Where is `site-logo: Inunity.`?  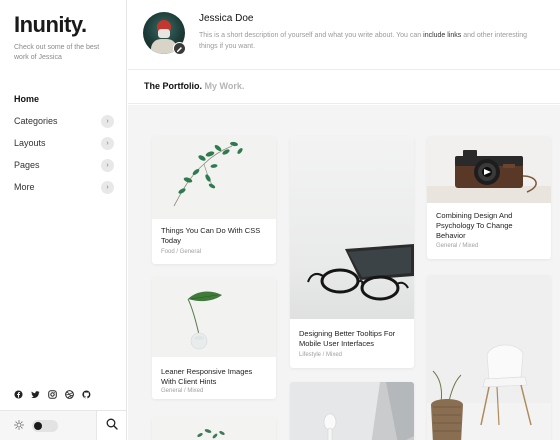 site-logo: Inunity. is located at coordinates (50, 25).